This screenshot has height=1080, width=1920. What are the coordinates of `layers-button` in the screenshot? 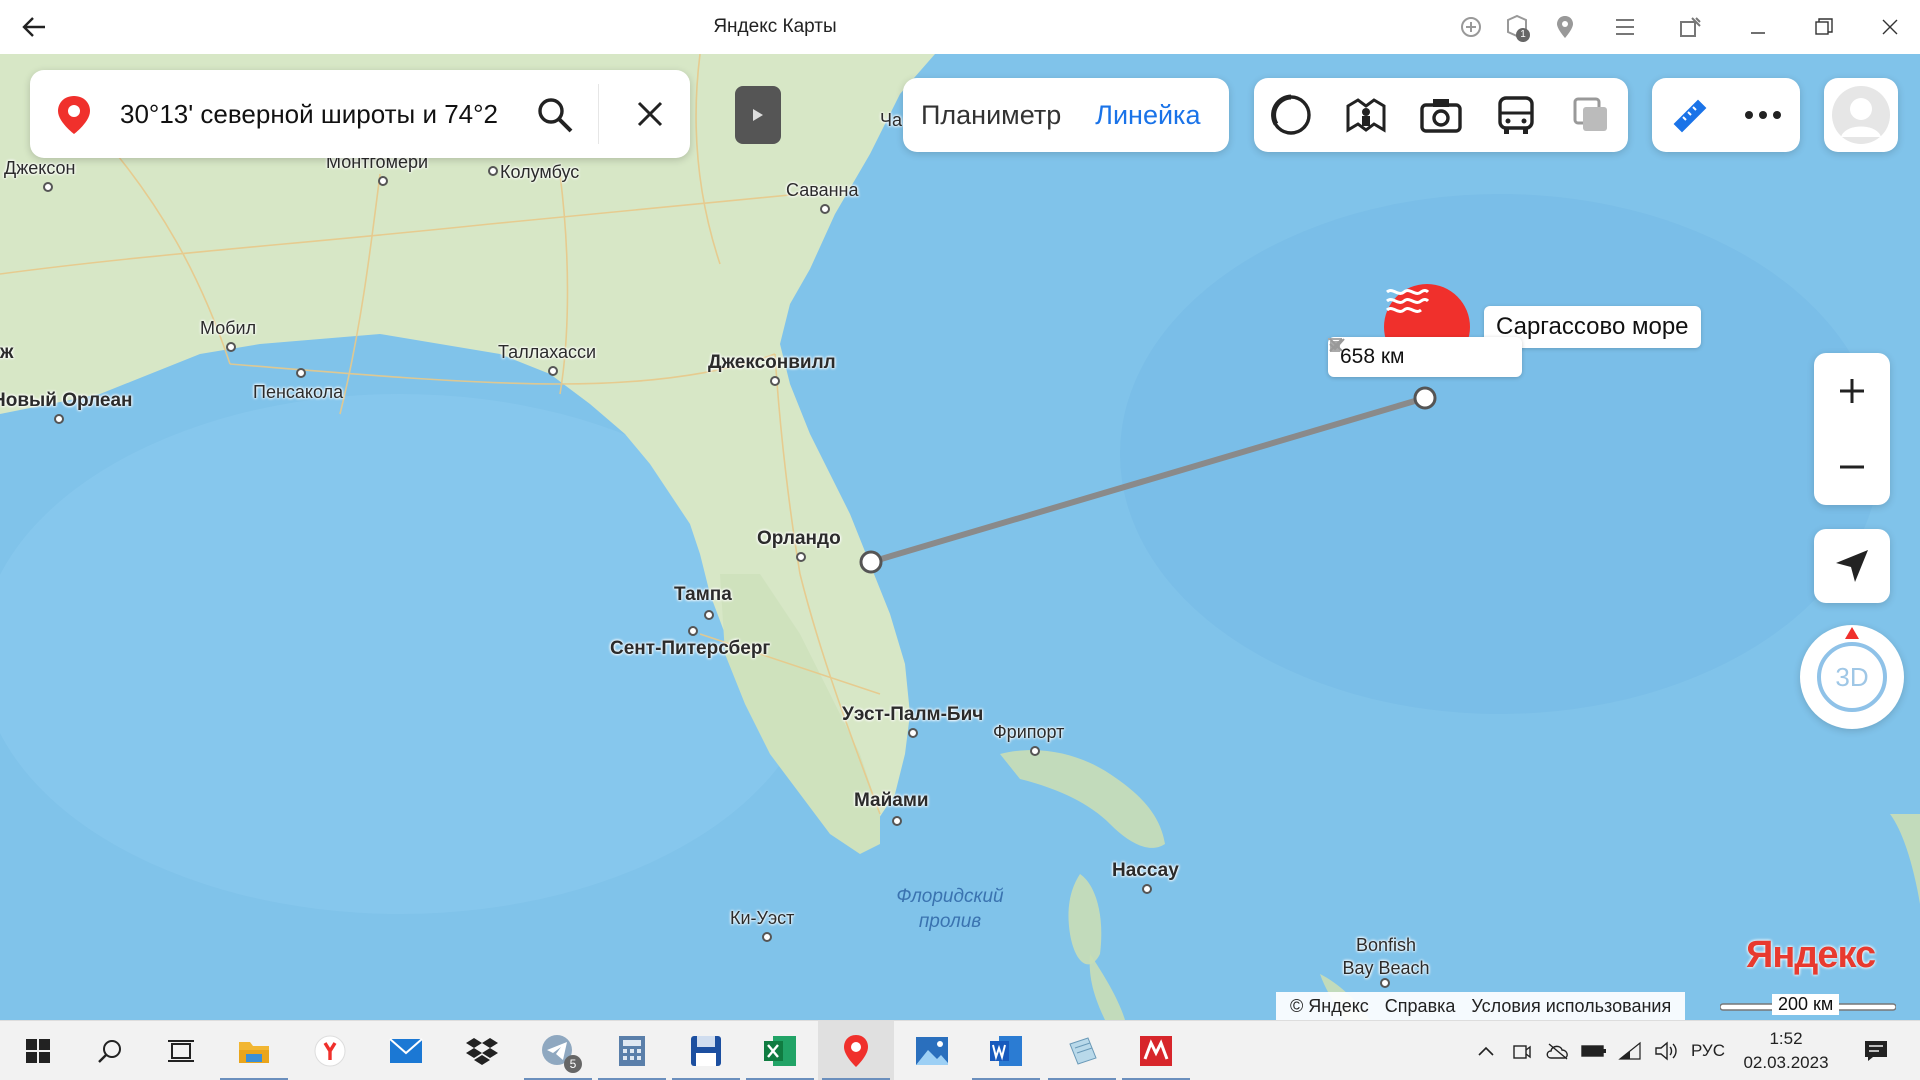 It's located at (1590, 115).